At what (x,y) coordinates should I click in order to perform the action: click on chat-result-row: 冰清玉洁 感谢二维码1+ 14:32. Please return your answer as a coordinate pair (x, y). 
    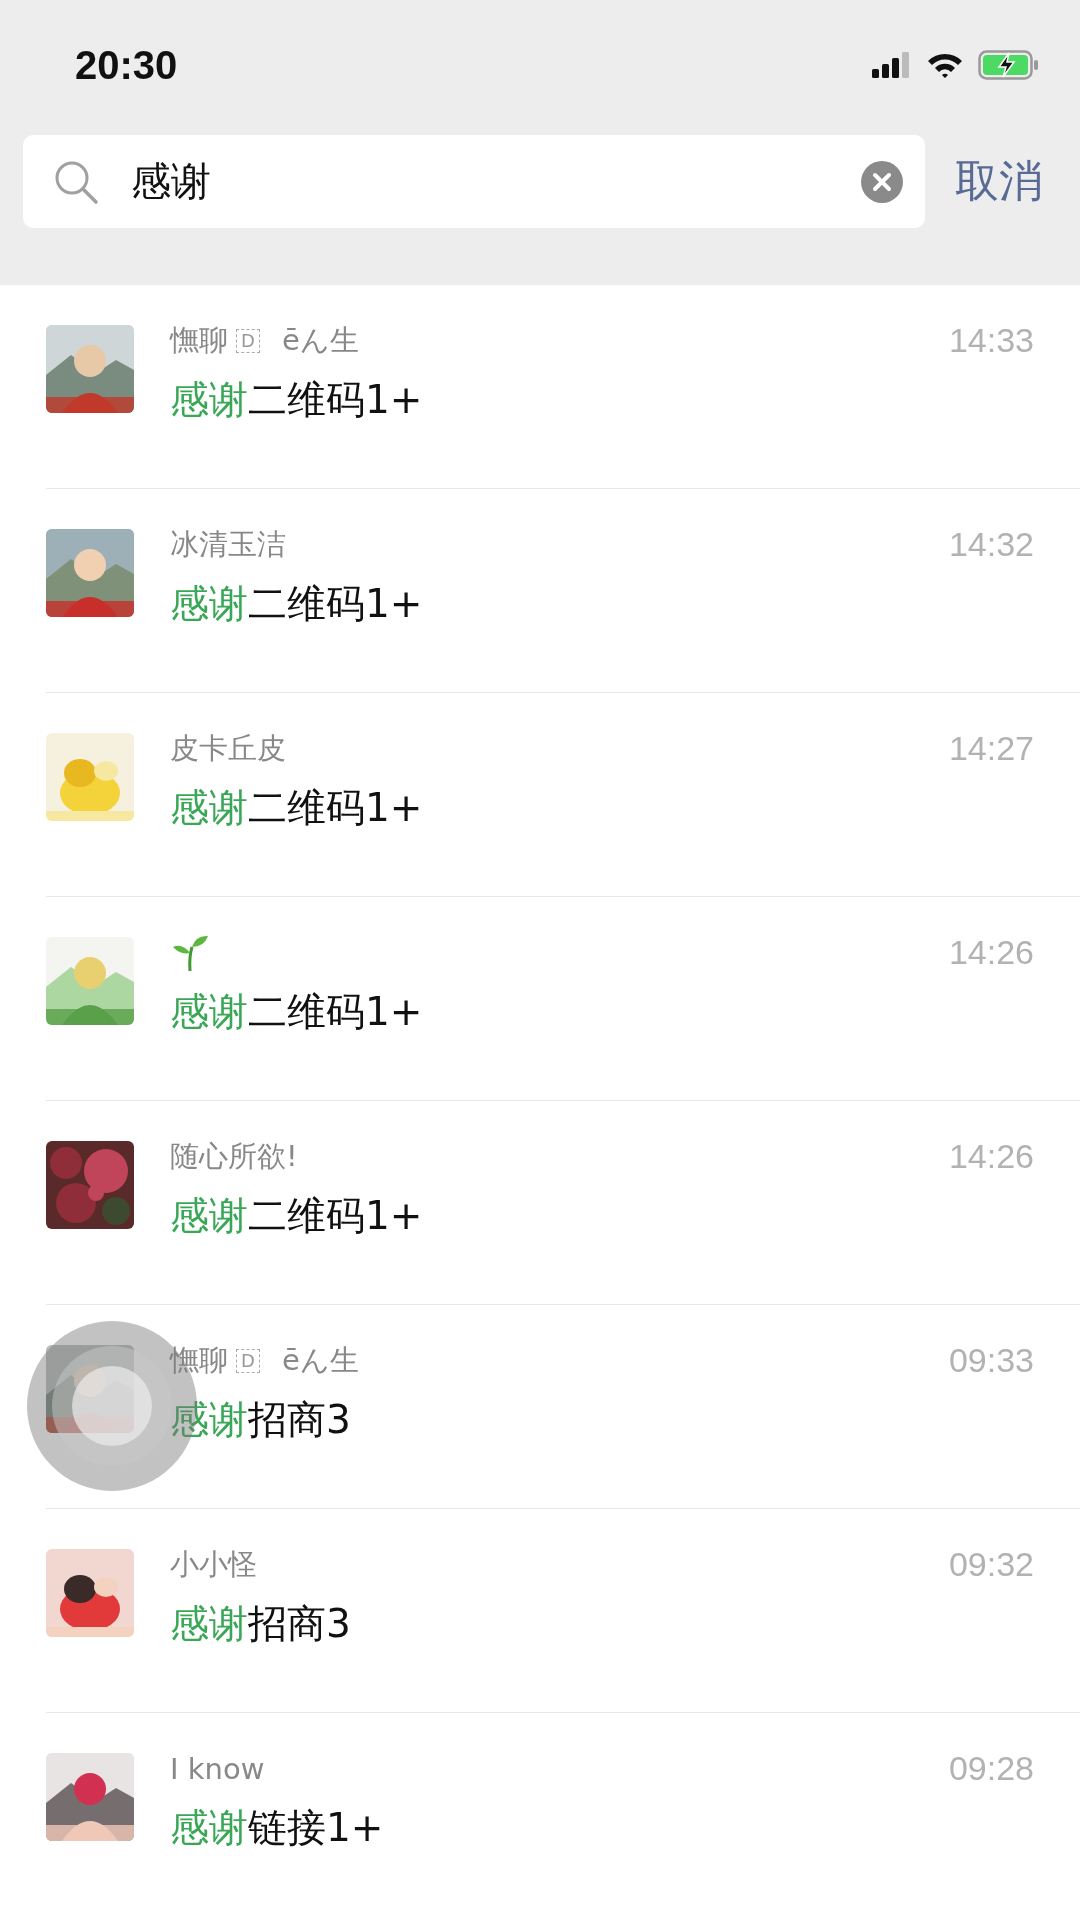
    Looking at the image, I should click on (540, 591).